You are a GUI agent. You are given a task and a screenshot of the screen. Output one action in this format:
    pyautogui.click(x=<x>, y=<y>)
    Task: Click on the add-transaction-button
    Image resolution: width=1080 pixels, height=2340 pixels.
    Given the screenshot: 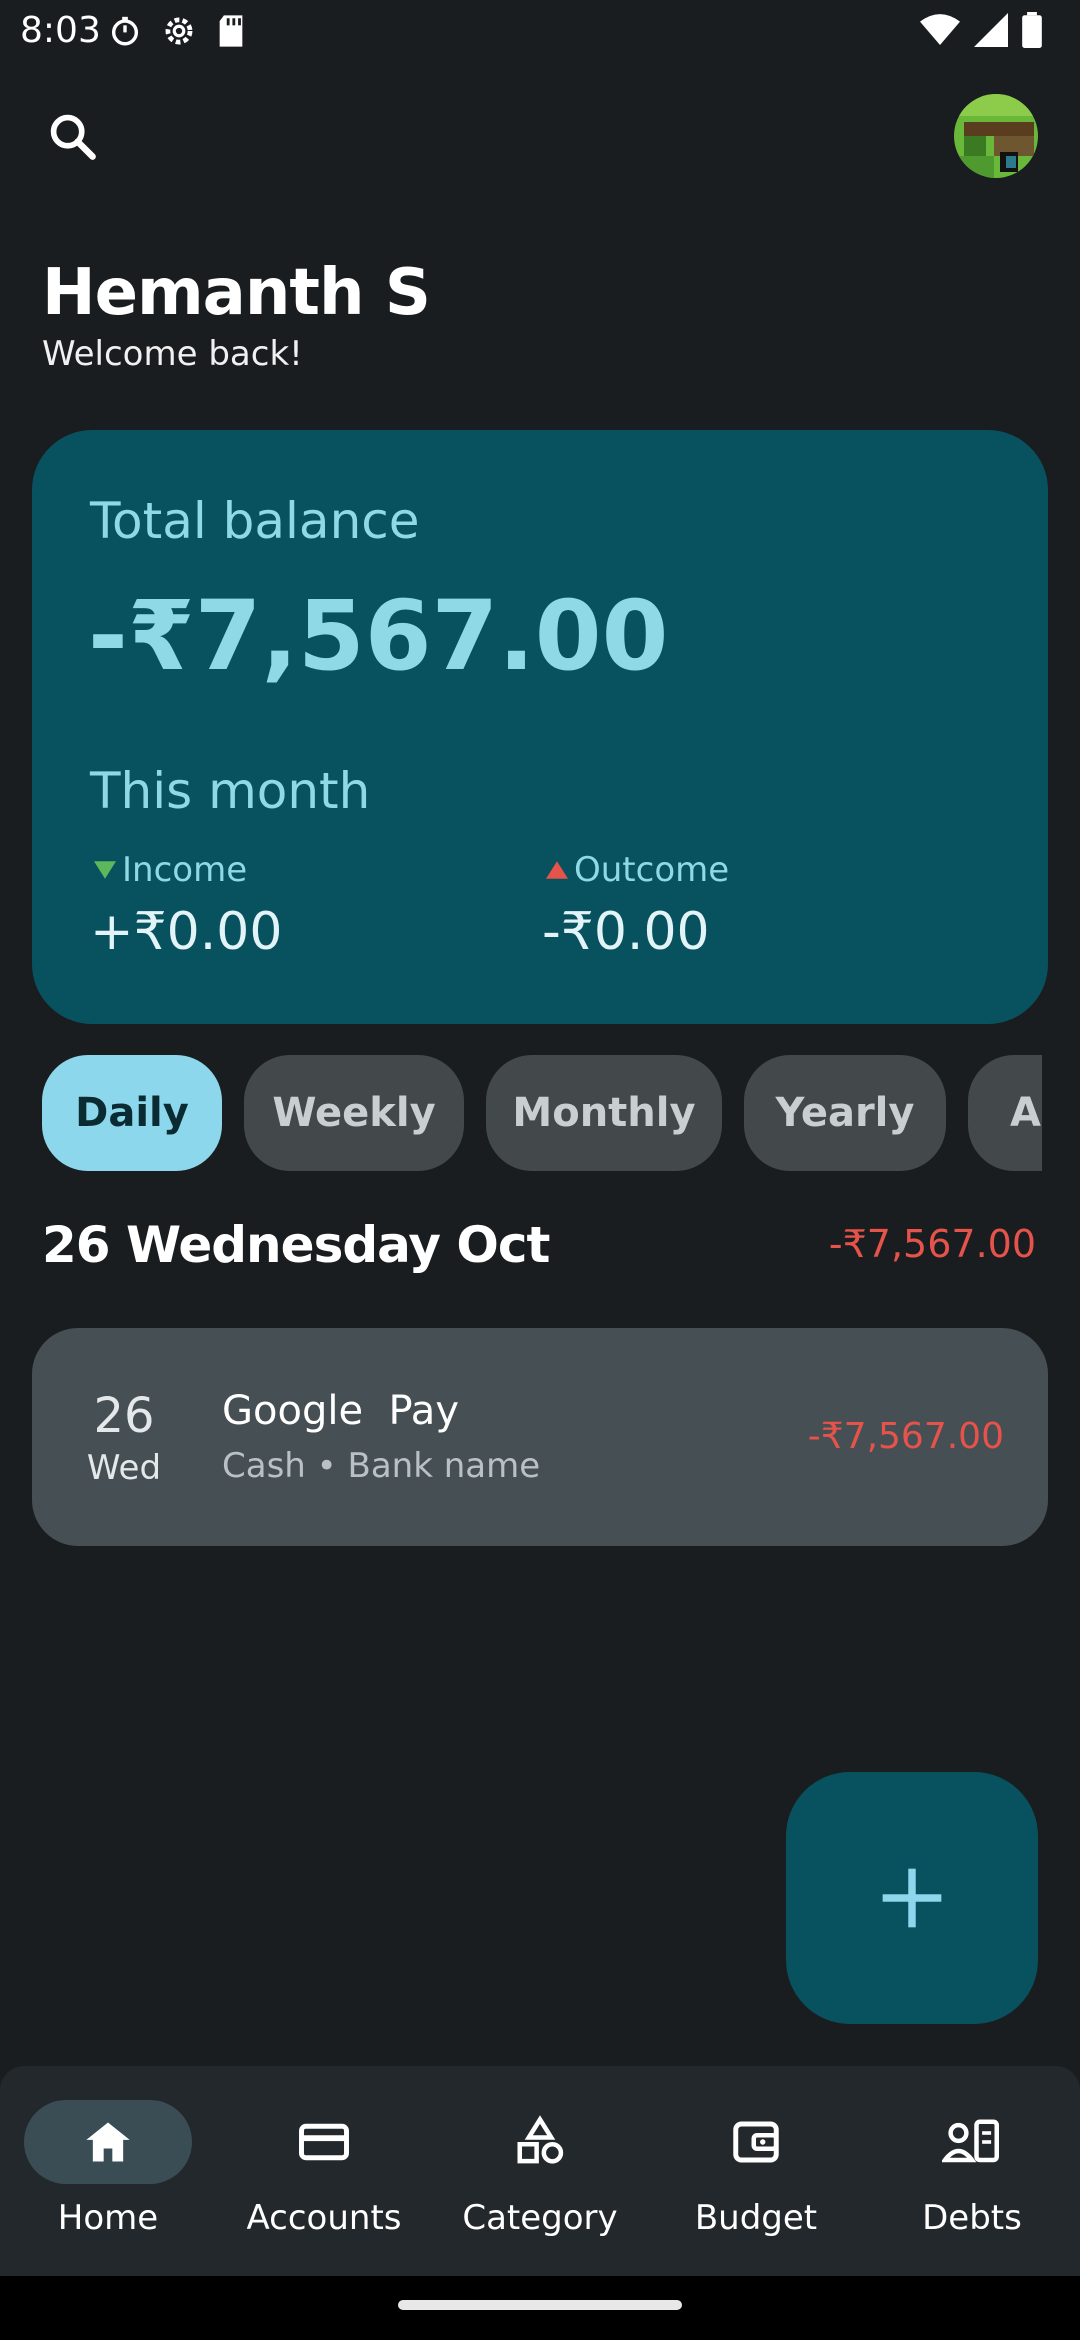 What is the action you would take?
    pyautogui.click(x=912, y=1898)
    